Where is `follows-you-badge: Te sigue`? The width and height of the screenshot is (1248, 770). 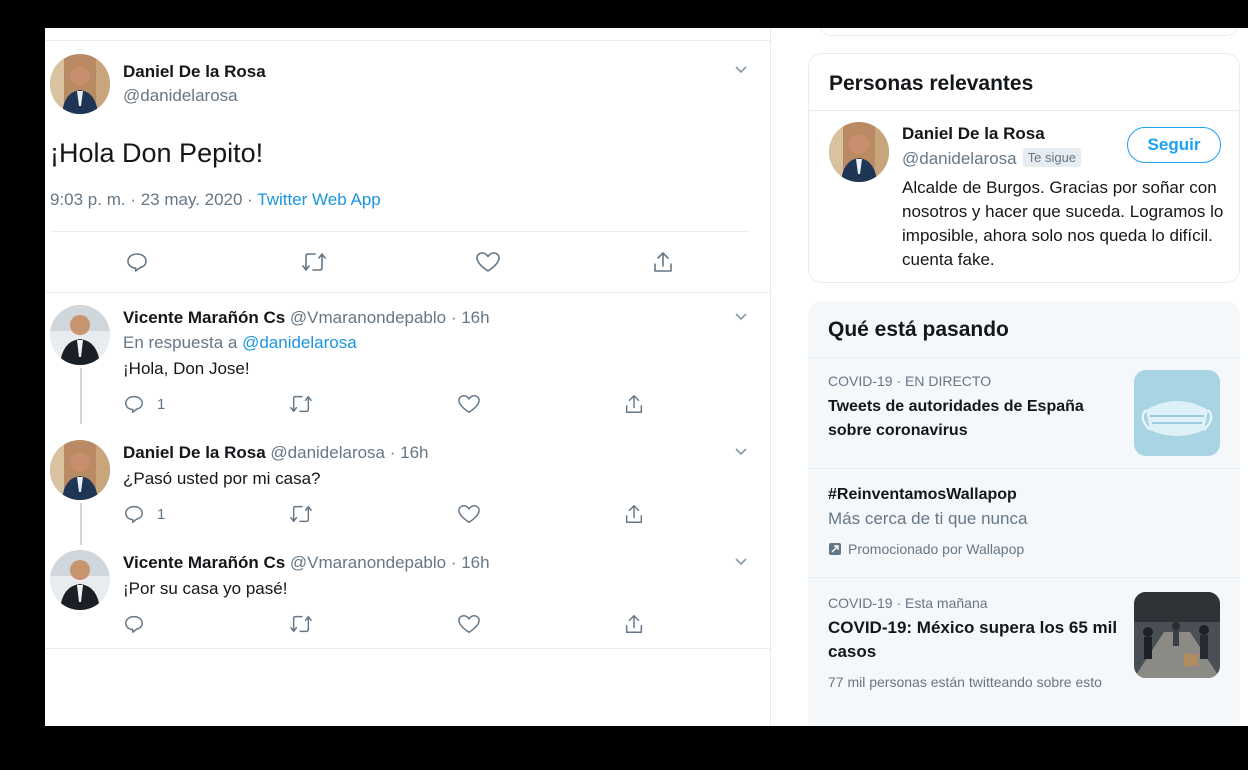 follows-you-badge: Te sigue is located at coordinates (1052, 157).